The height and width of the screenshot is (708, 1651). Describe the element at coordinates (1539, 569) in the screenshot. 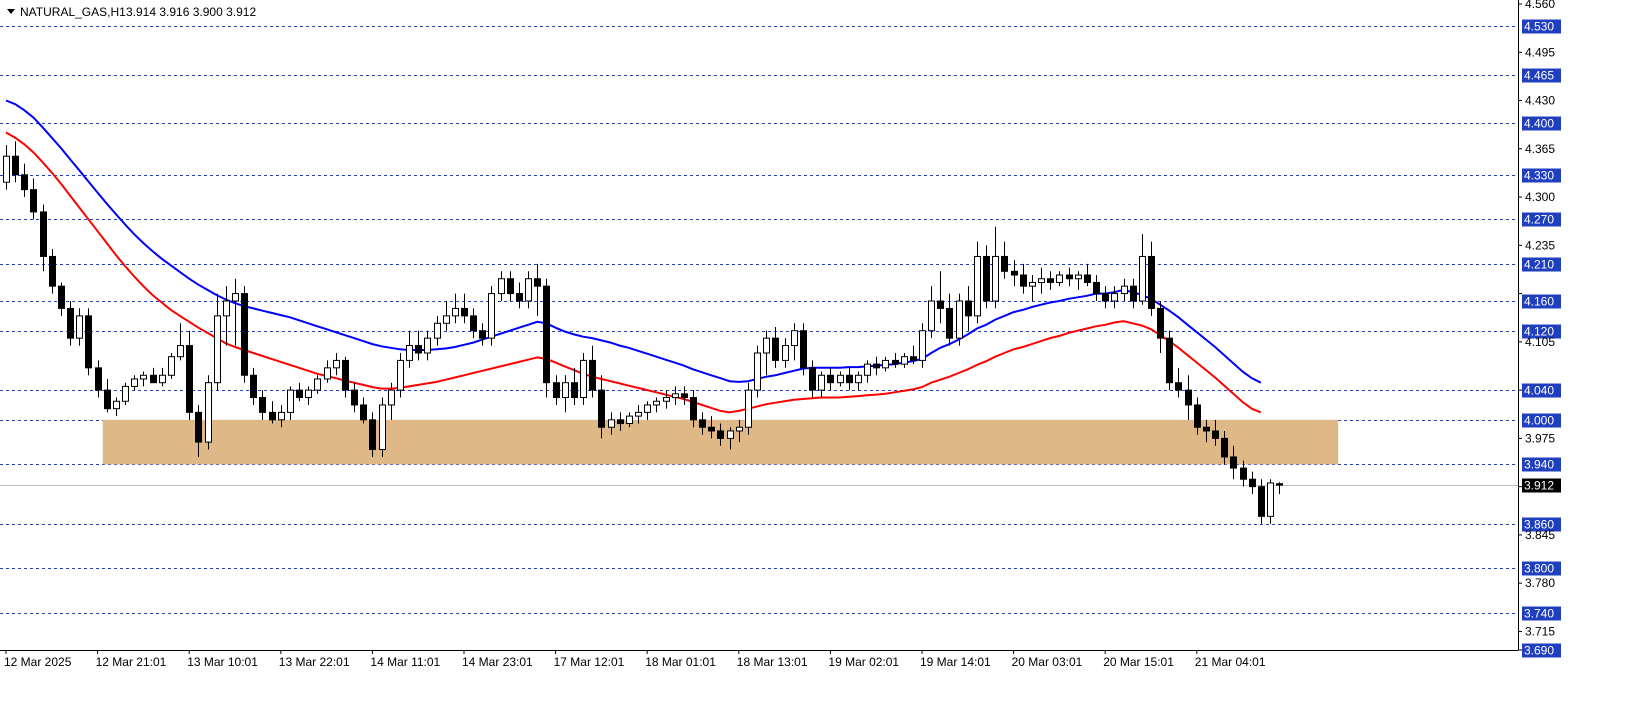

I see `level-badge-label: 3.800` at that location.